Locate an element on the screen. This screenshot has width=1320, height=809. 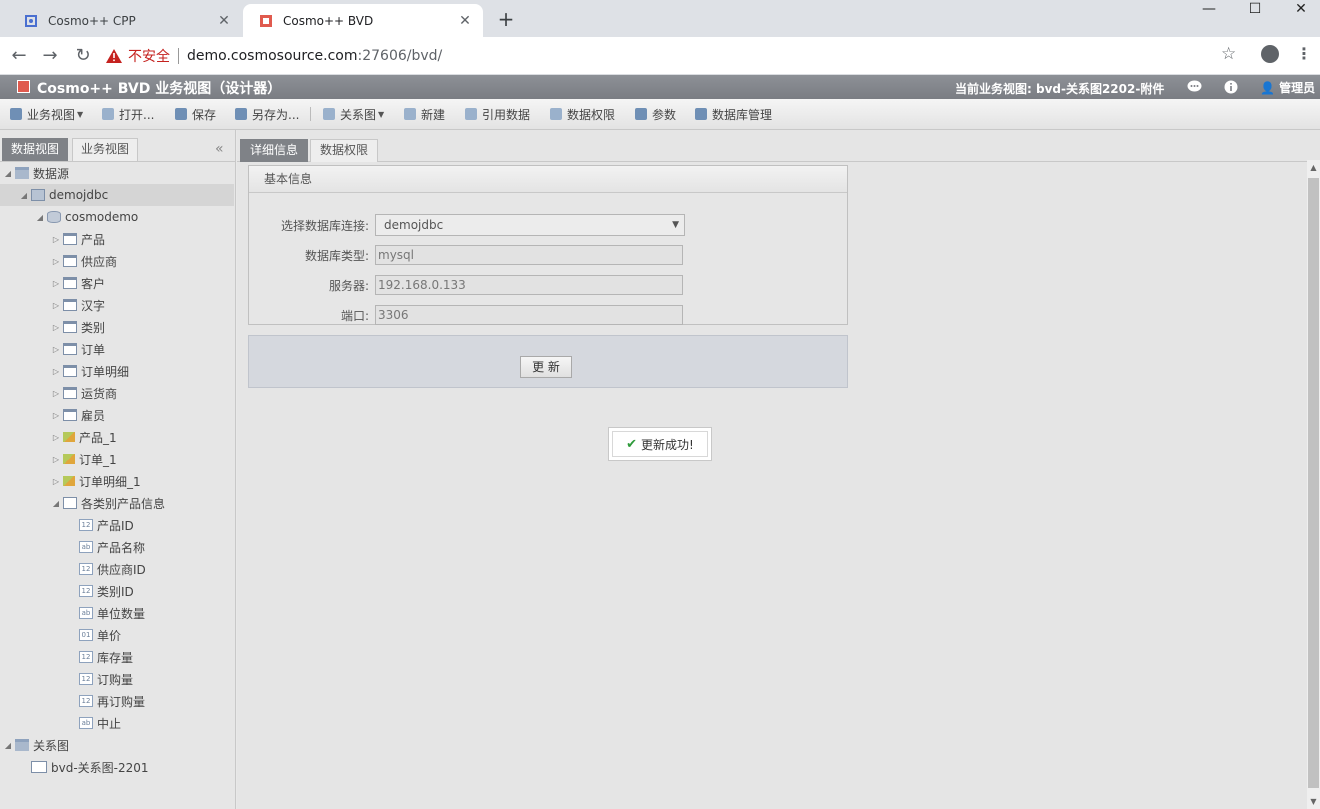
tree-item: ◢ 数据源 is located at coordinates (117, 173).